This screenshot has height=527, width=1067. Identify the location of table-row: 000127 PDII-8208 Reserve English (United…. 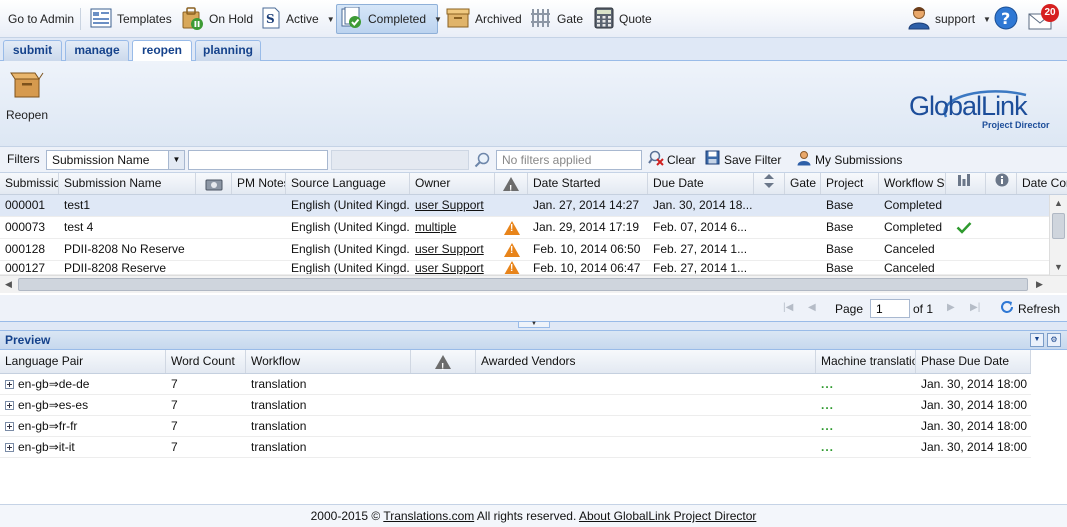
(524, 268).